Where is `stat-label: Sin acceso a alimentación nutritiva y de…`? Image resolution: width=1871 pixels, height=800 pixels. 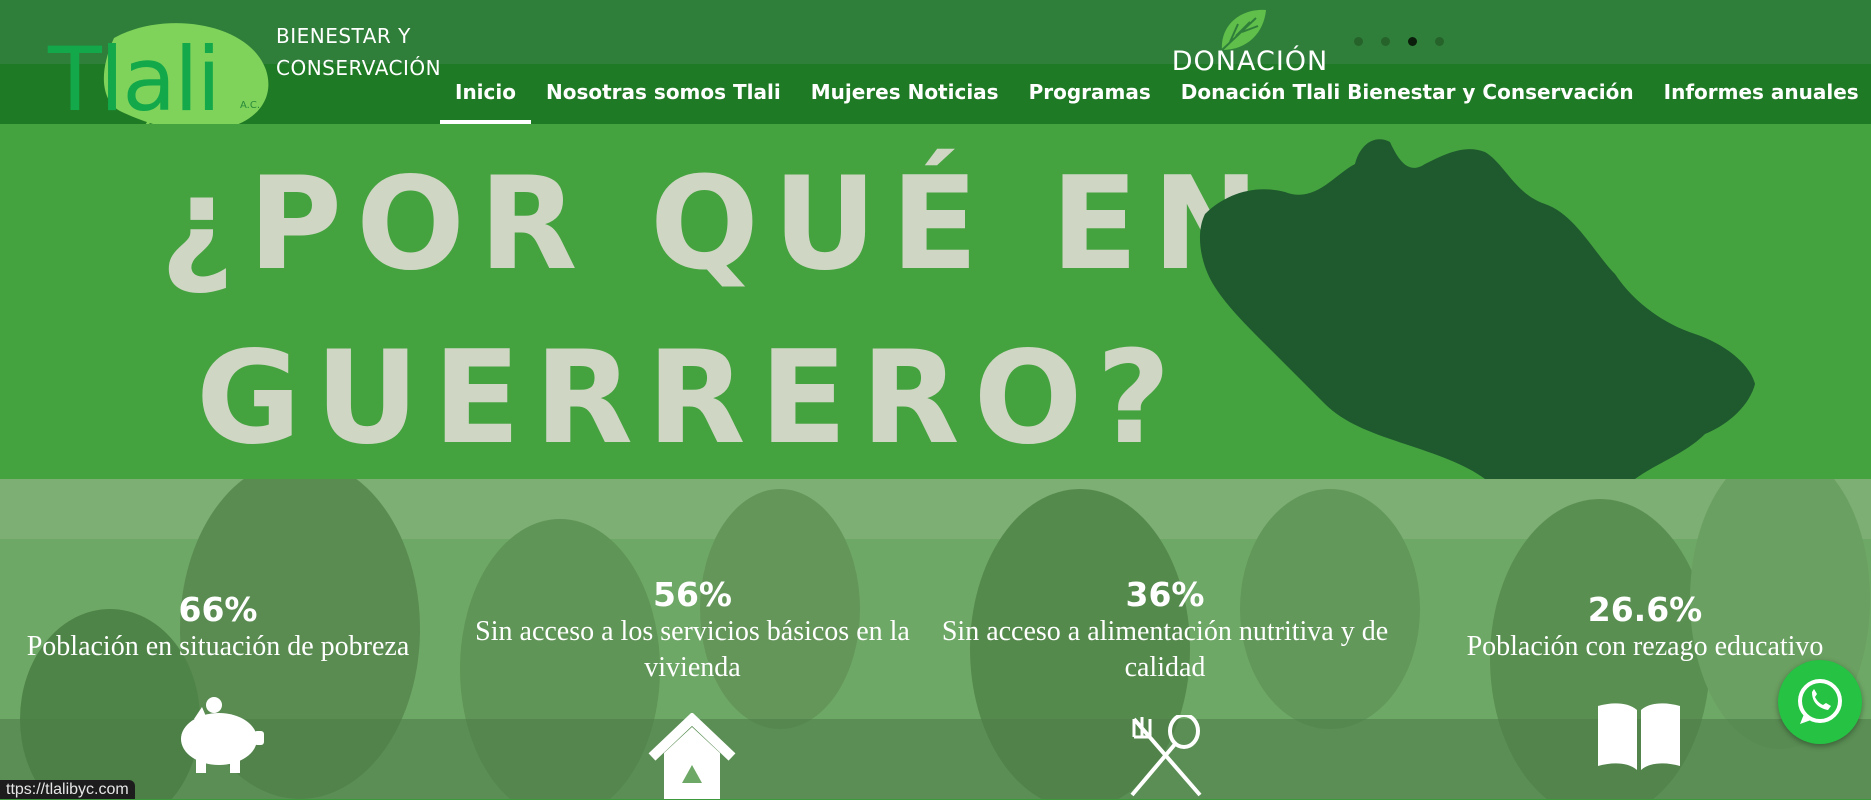
stat-label: Sin acceso a alimentación nutritiva y de… is located at coordinates (1165, 649).